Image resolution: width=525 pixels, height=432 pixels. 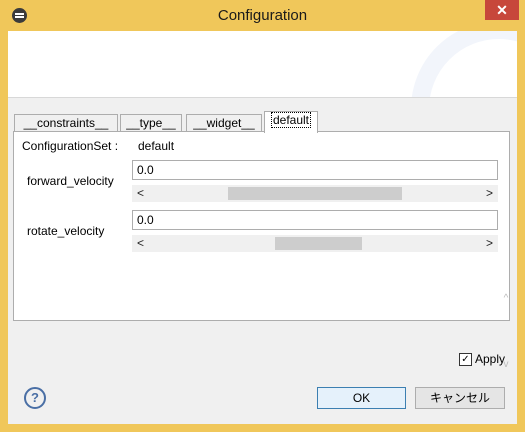 I want to click on configuration-set-label: ConfigurationSet :, so click(x=70, y=146).